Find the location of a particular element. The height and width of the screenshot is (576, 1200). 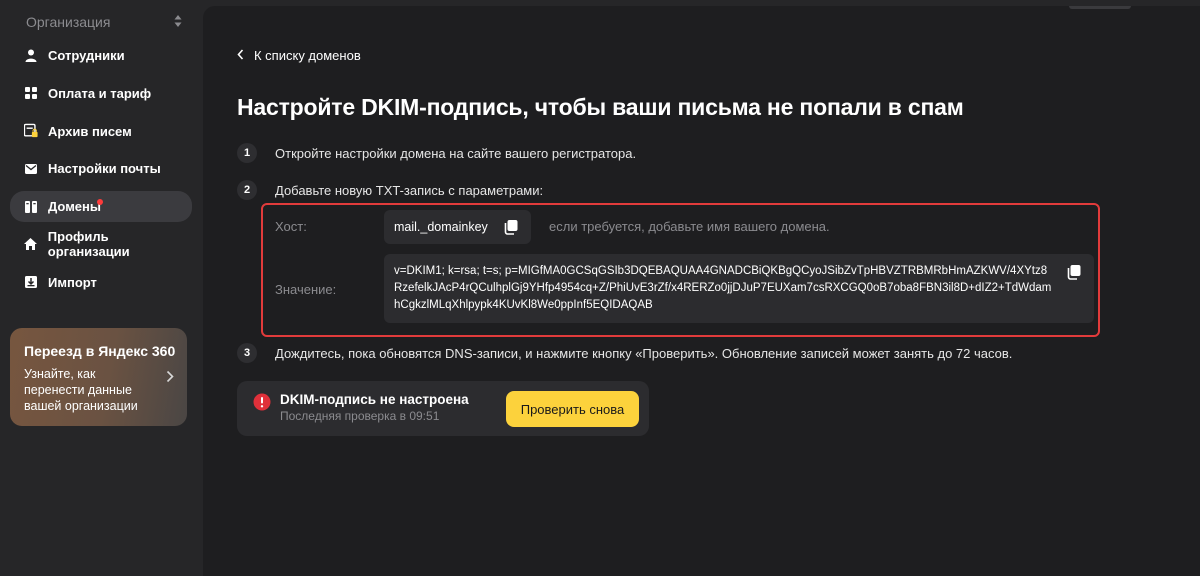

sidebar-item-mail-archive: Архив писем is located at coordinates (101, 131).